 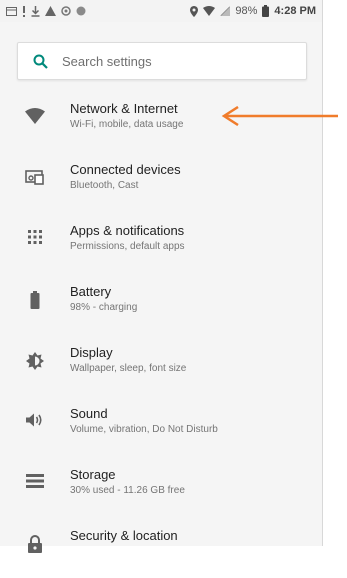 I want to click on alert-icon, so click(x=24, y=11).